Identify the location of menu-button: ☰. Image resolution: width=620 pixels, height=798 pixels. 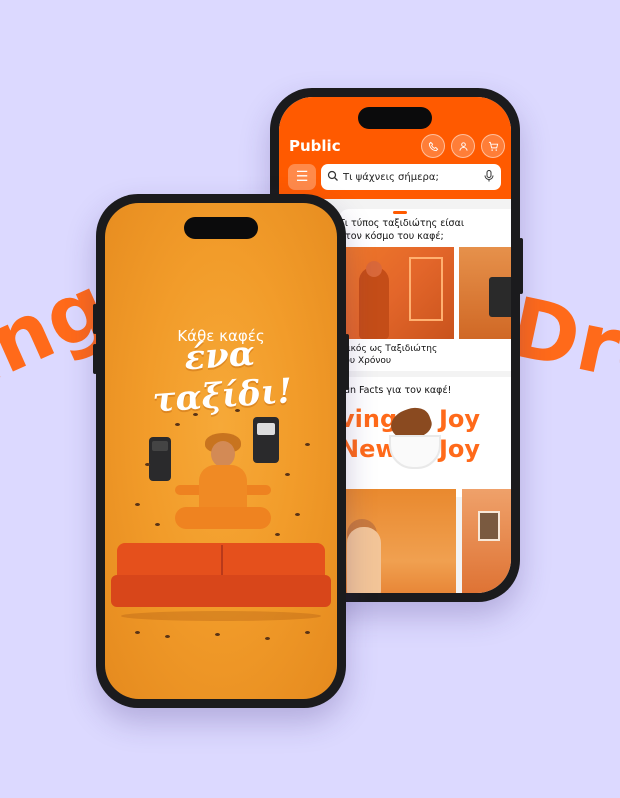
(302, 177).